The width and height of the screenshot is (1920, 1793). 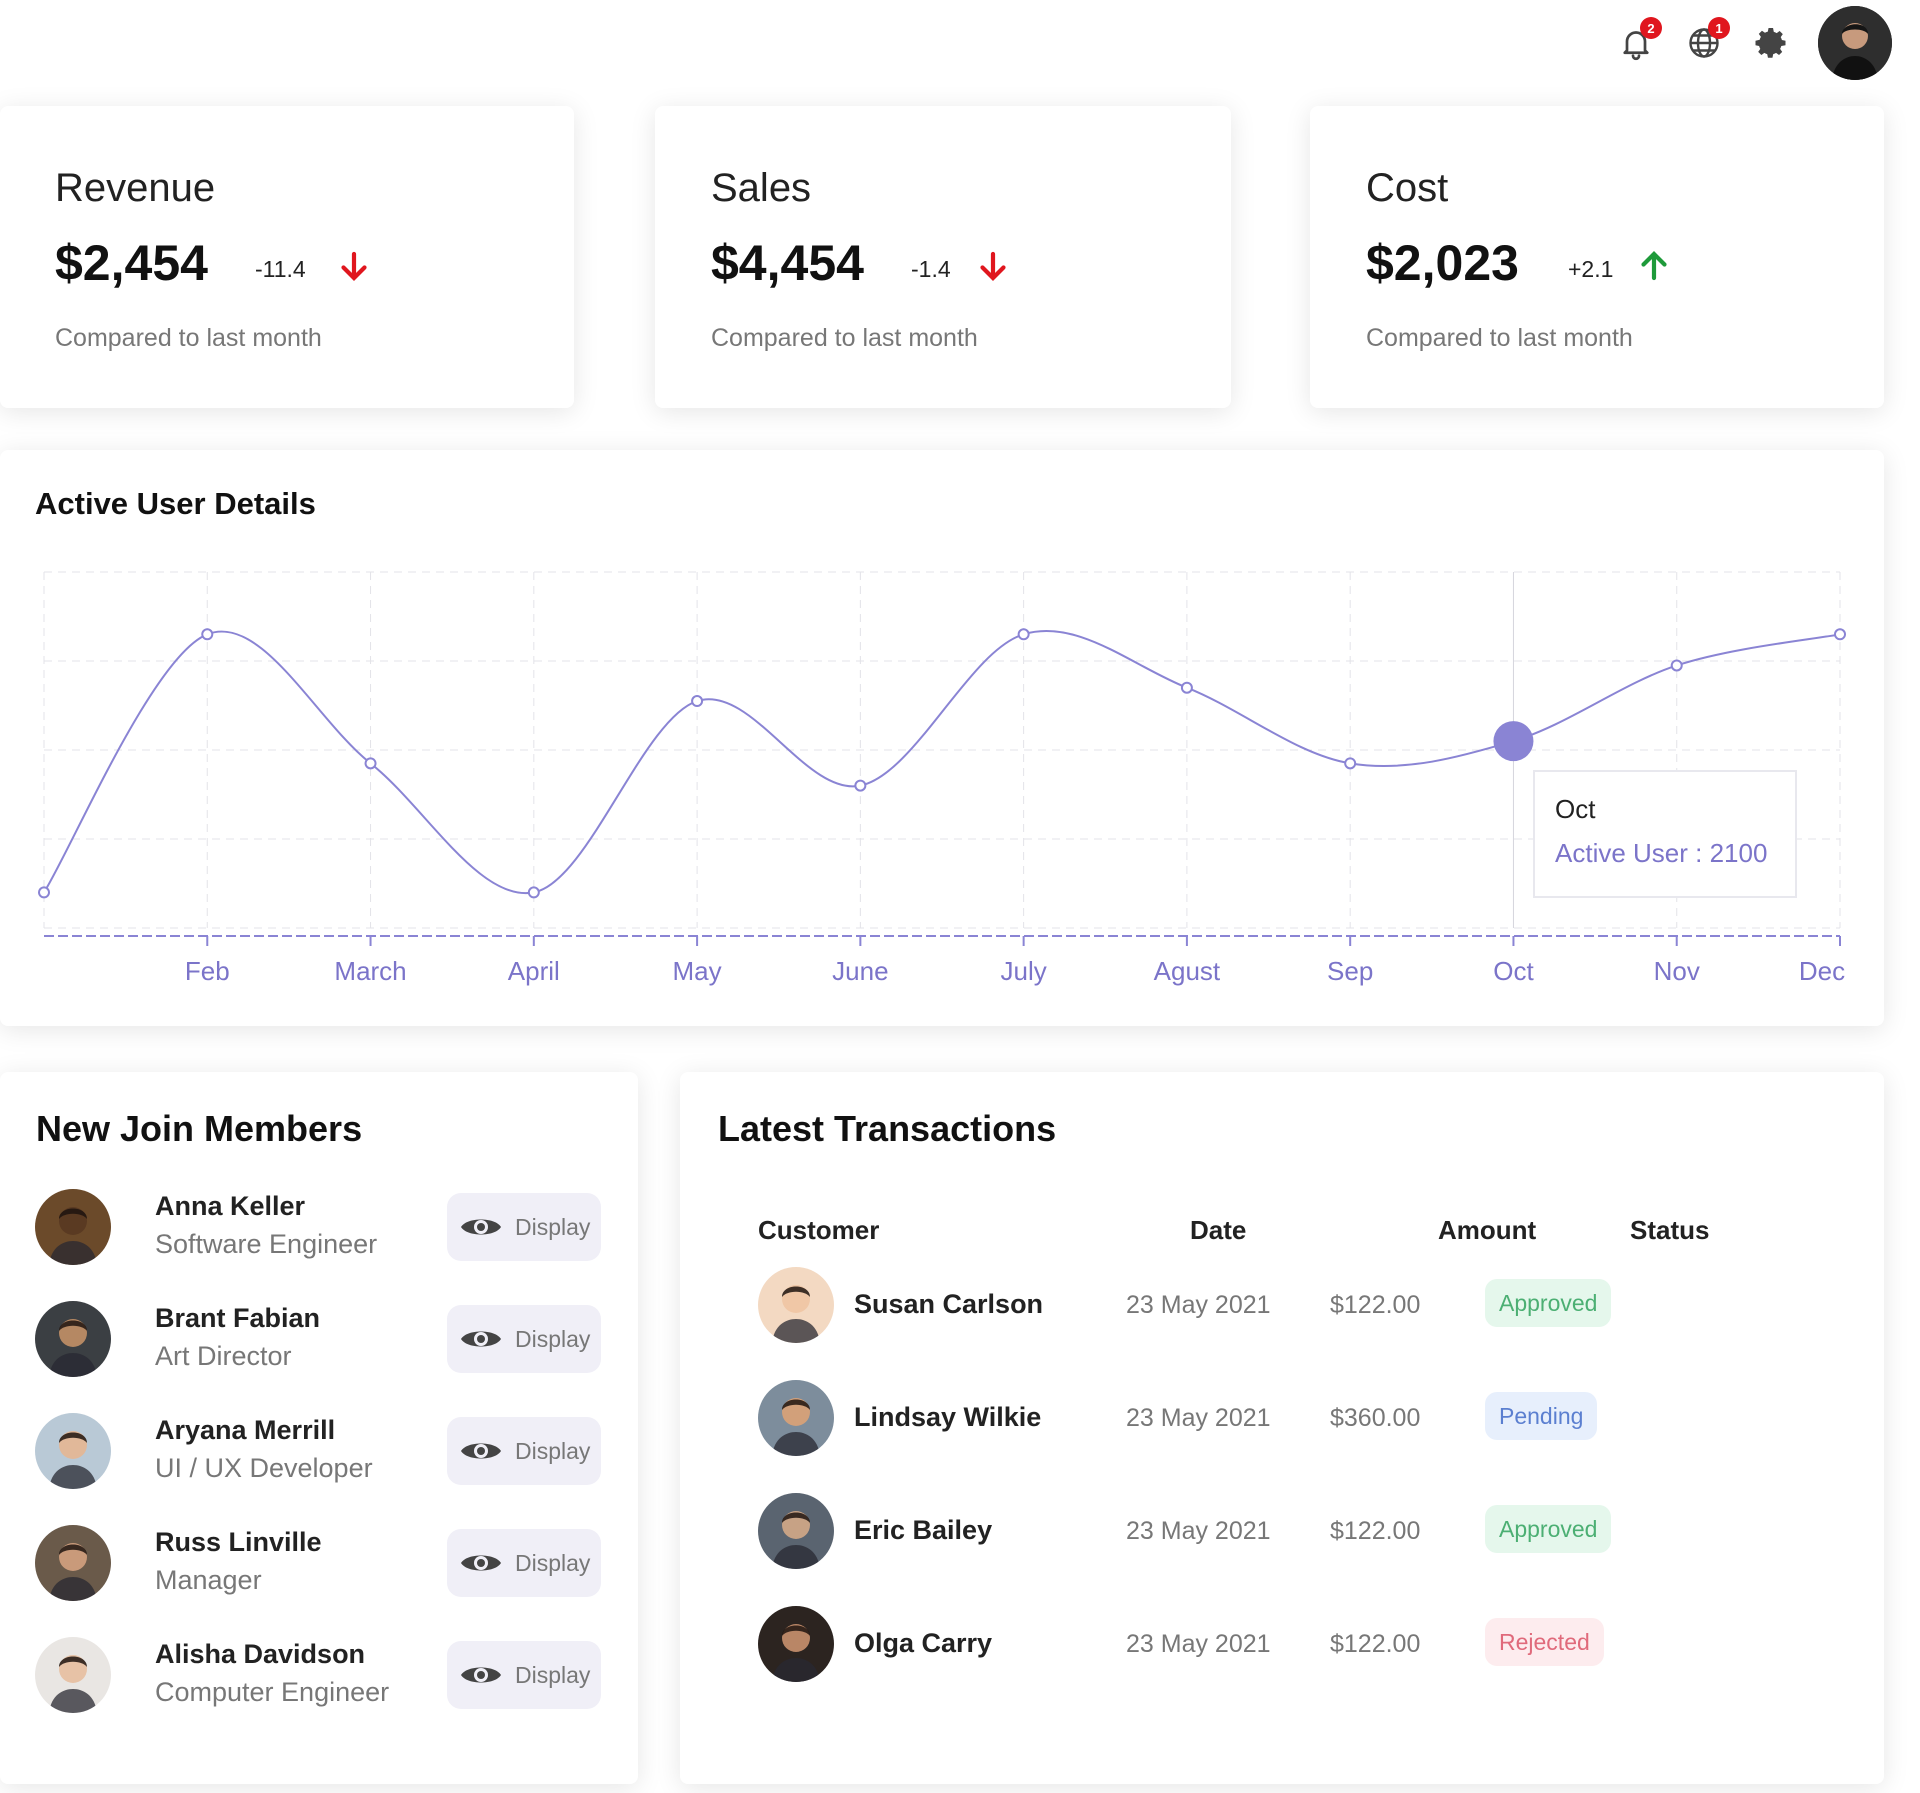 What do you see at coordinates (1218, 1230) in the screenshot?
I see `header-date: Date` at bounding box center [1218, 1230].